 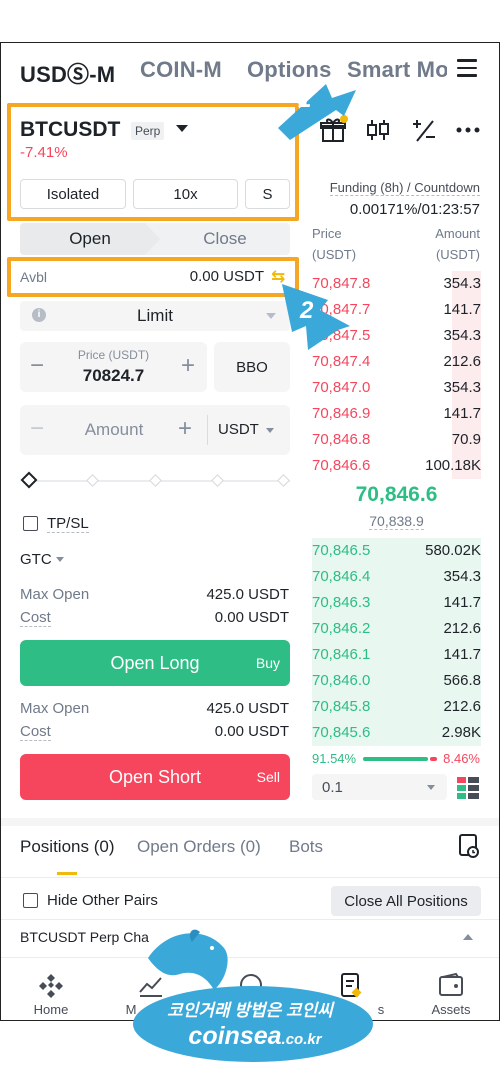 I want to click on more-icon, so click(x=468, y=130).